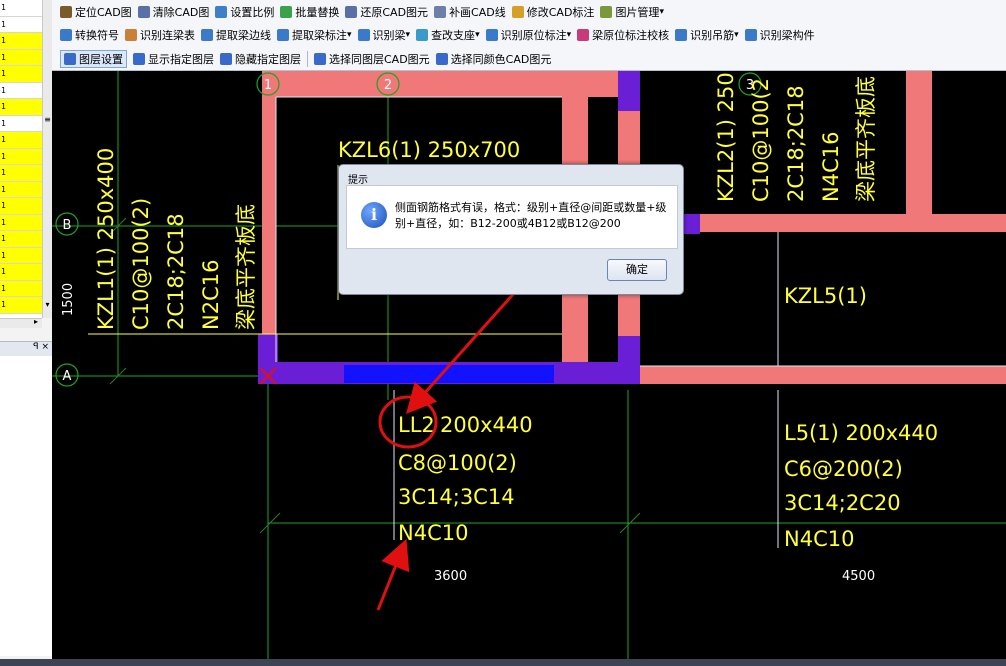 The image size is (1006, 666). Describe the element at coordinates (103, 12) in the screenshot. I see `toolbar-button-label: 定位CAD图` at that location.